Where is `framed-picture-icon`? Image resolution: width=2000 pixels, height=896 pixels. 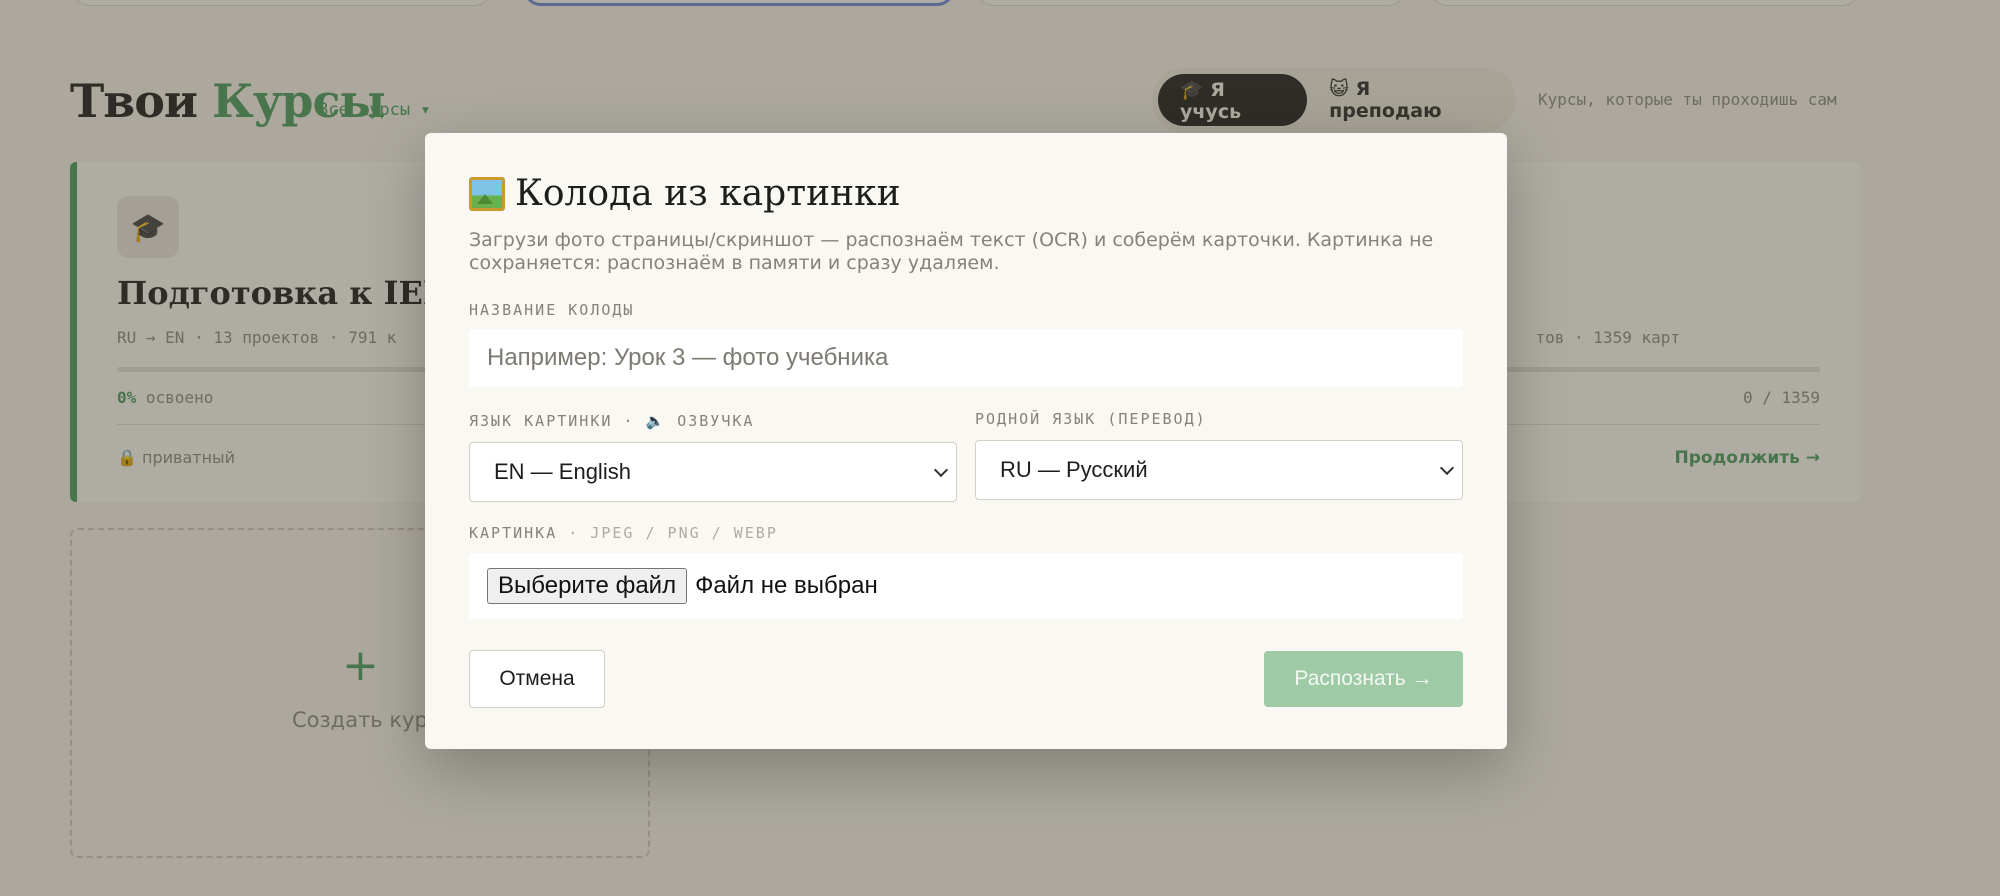
framed-picture-icon is located at coordinates (487, 193).